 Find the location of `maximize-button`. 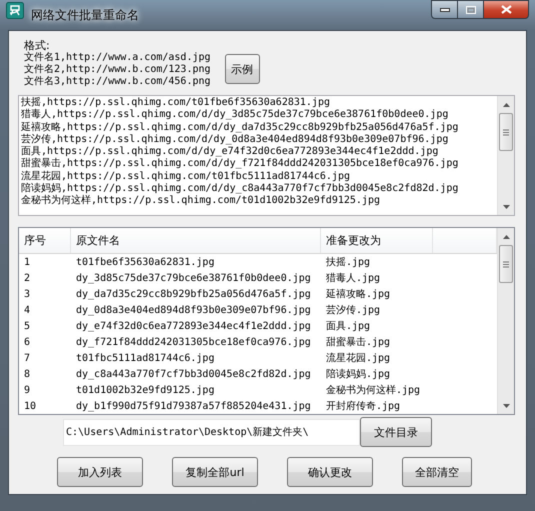

maximize-button is located at coordinates (471, 9).